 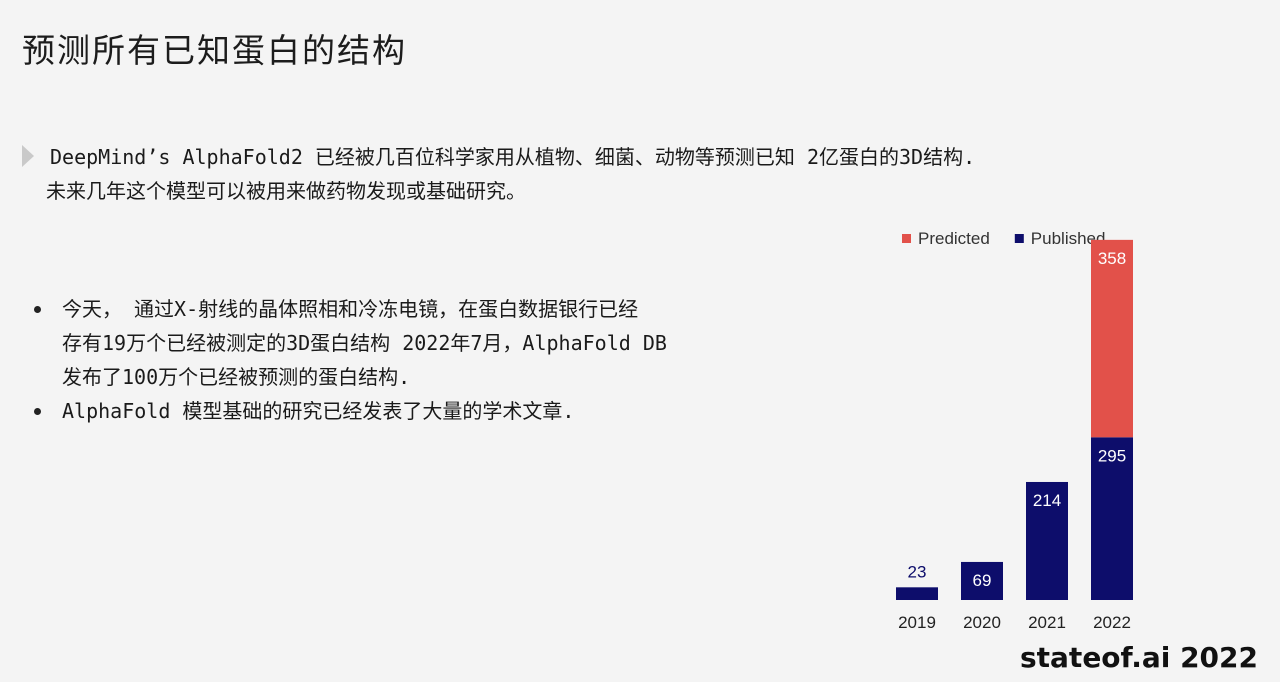 I want to click on data-label-published-2022: 295, so click(x=1112, y=455).